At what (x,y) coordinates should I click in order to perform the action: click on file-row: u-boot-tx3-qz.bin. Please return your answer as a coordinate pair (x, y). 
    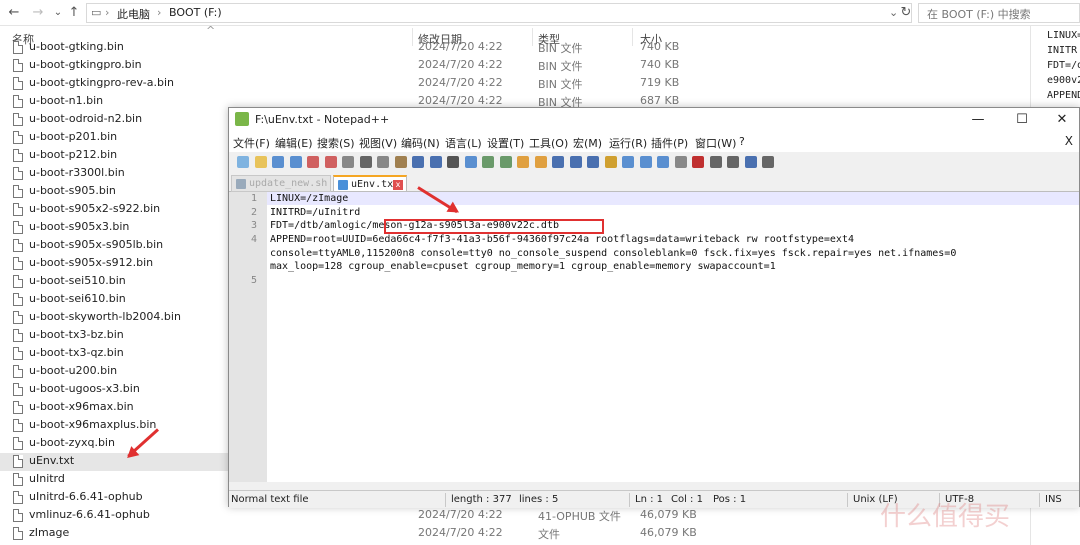
    Looking at the image, I should click on (114, 354).